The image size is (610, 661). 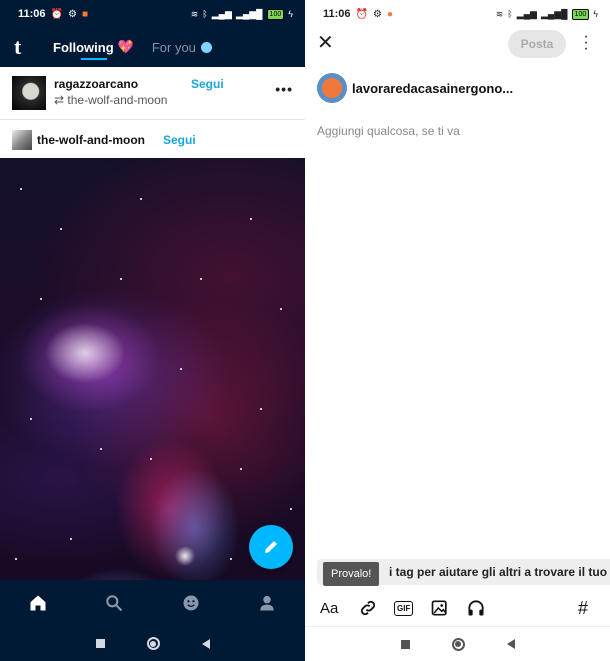 I want to click on tab-label: For you, so click(x=173, y=47).